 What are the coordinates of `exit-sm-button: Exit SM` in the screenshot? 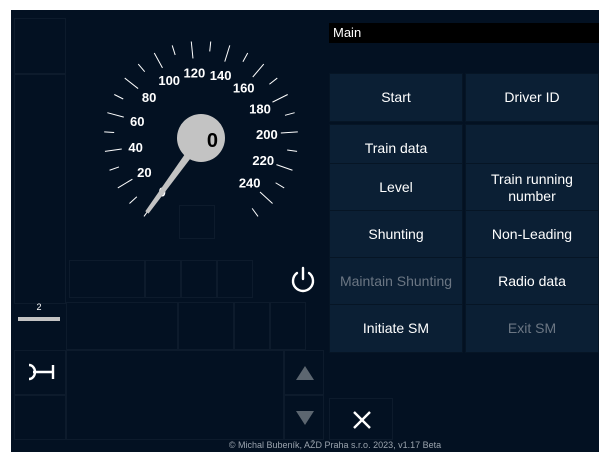 It's located at (532, 328).